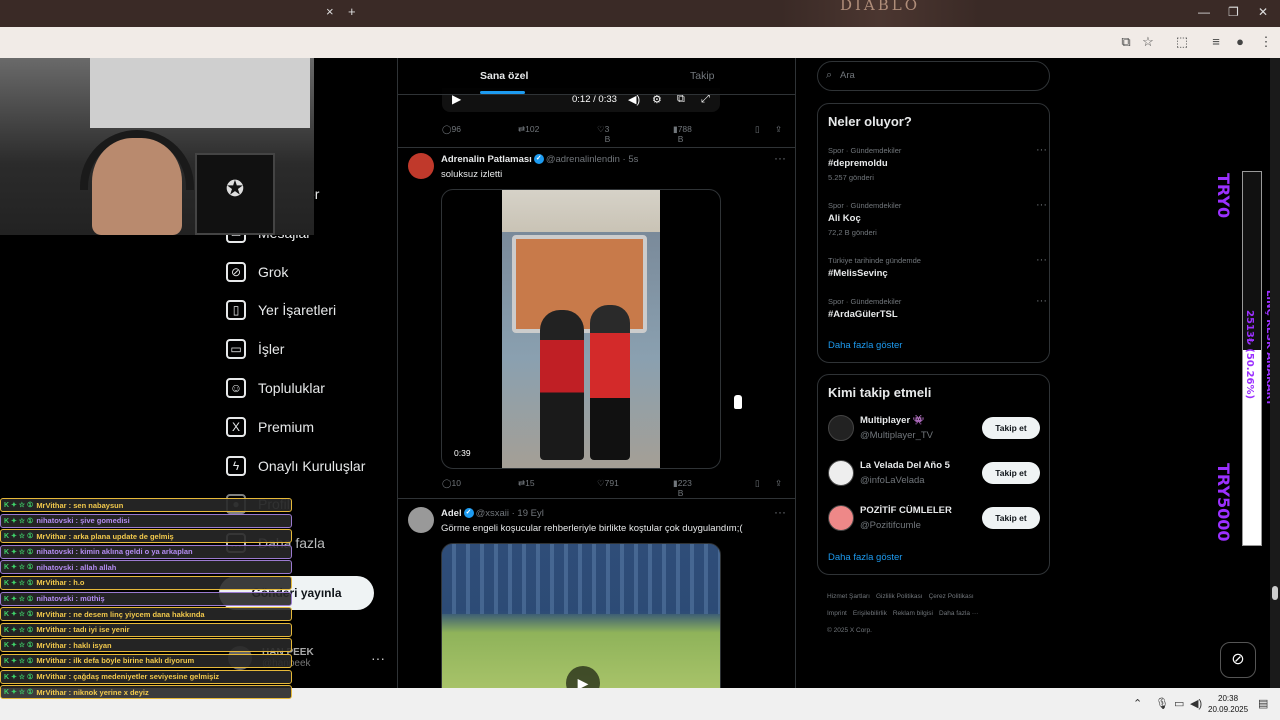  What do you see at coordinates (1137, 703) in the screenshot?
I see `chevron-up-icon: ⌃` at bounding box center [1137, 703].